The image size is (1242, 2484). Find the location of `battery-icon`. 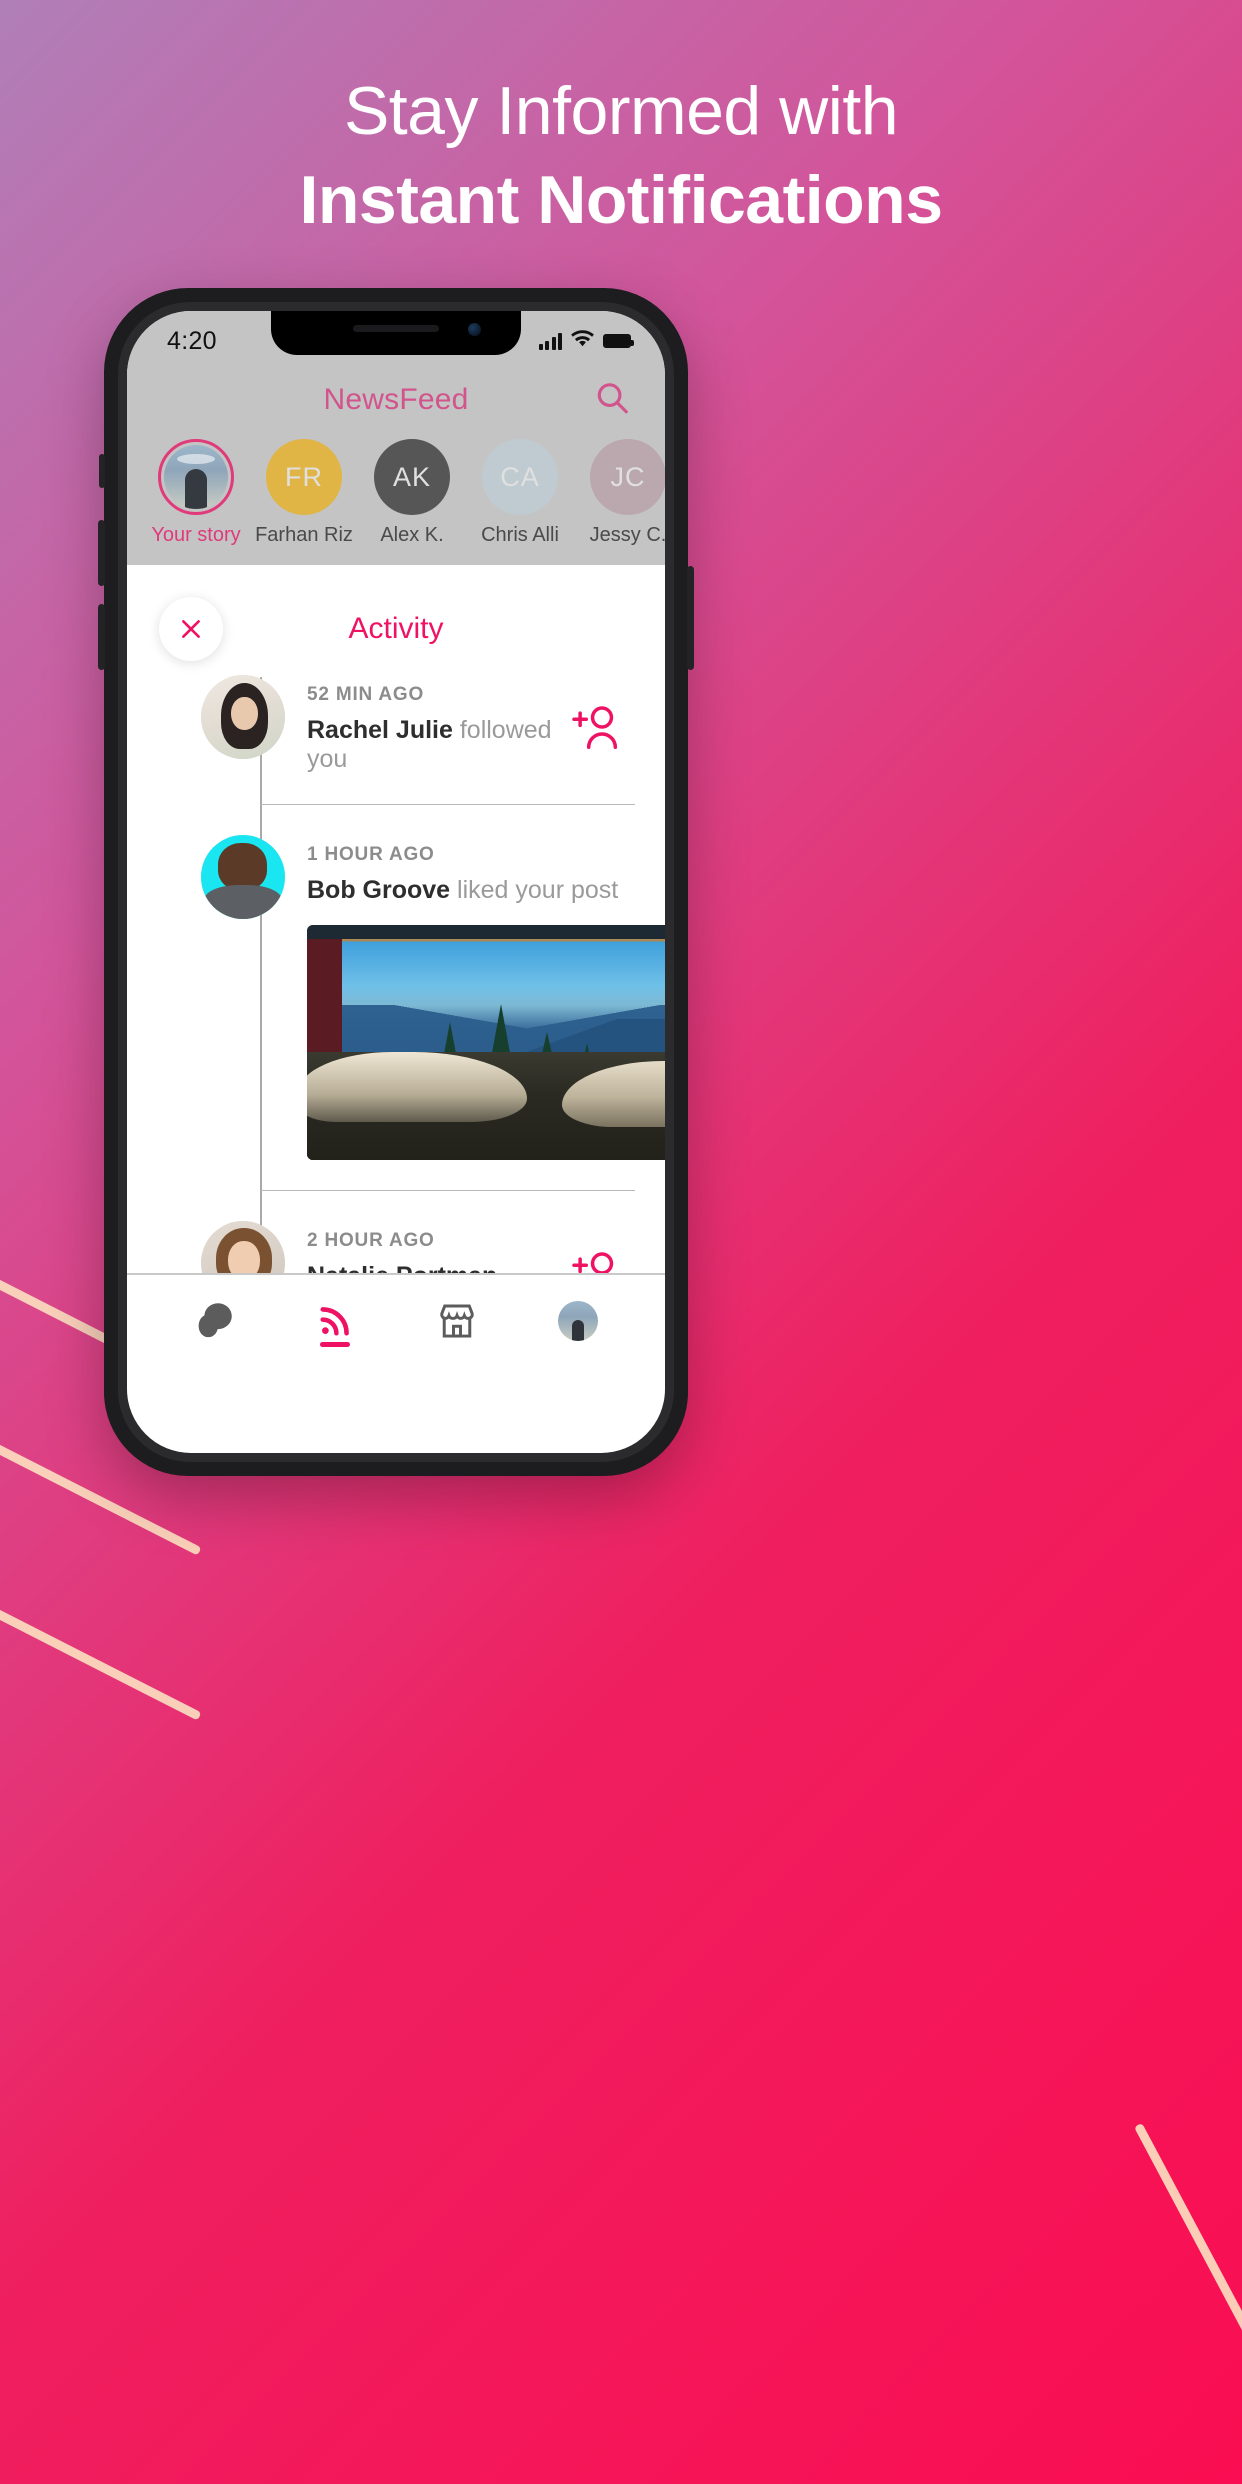

battery-icon is located at coordinates (618, 341).